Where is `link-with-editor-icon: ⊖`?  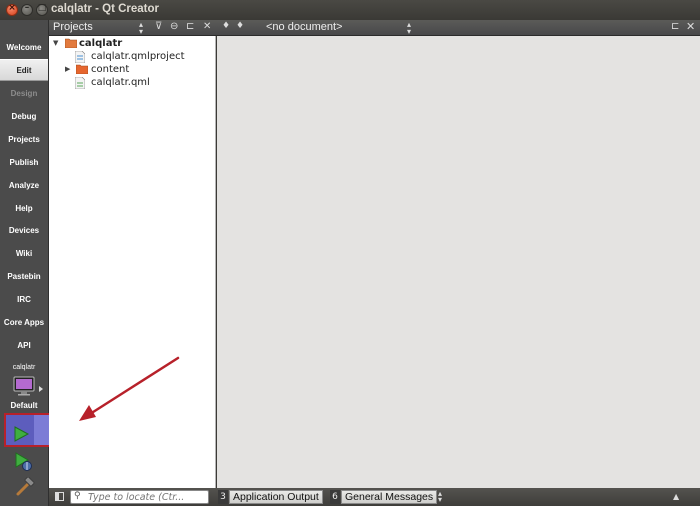 link-with-editor-icon: ⊖ is located at coordinates (174, 26).